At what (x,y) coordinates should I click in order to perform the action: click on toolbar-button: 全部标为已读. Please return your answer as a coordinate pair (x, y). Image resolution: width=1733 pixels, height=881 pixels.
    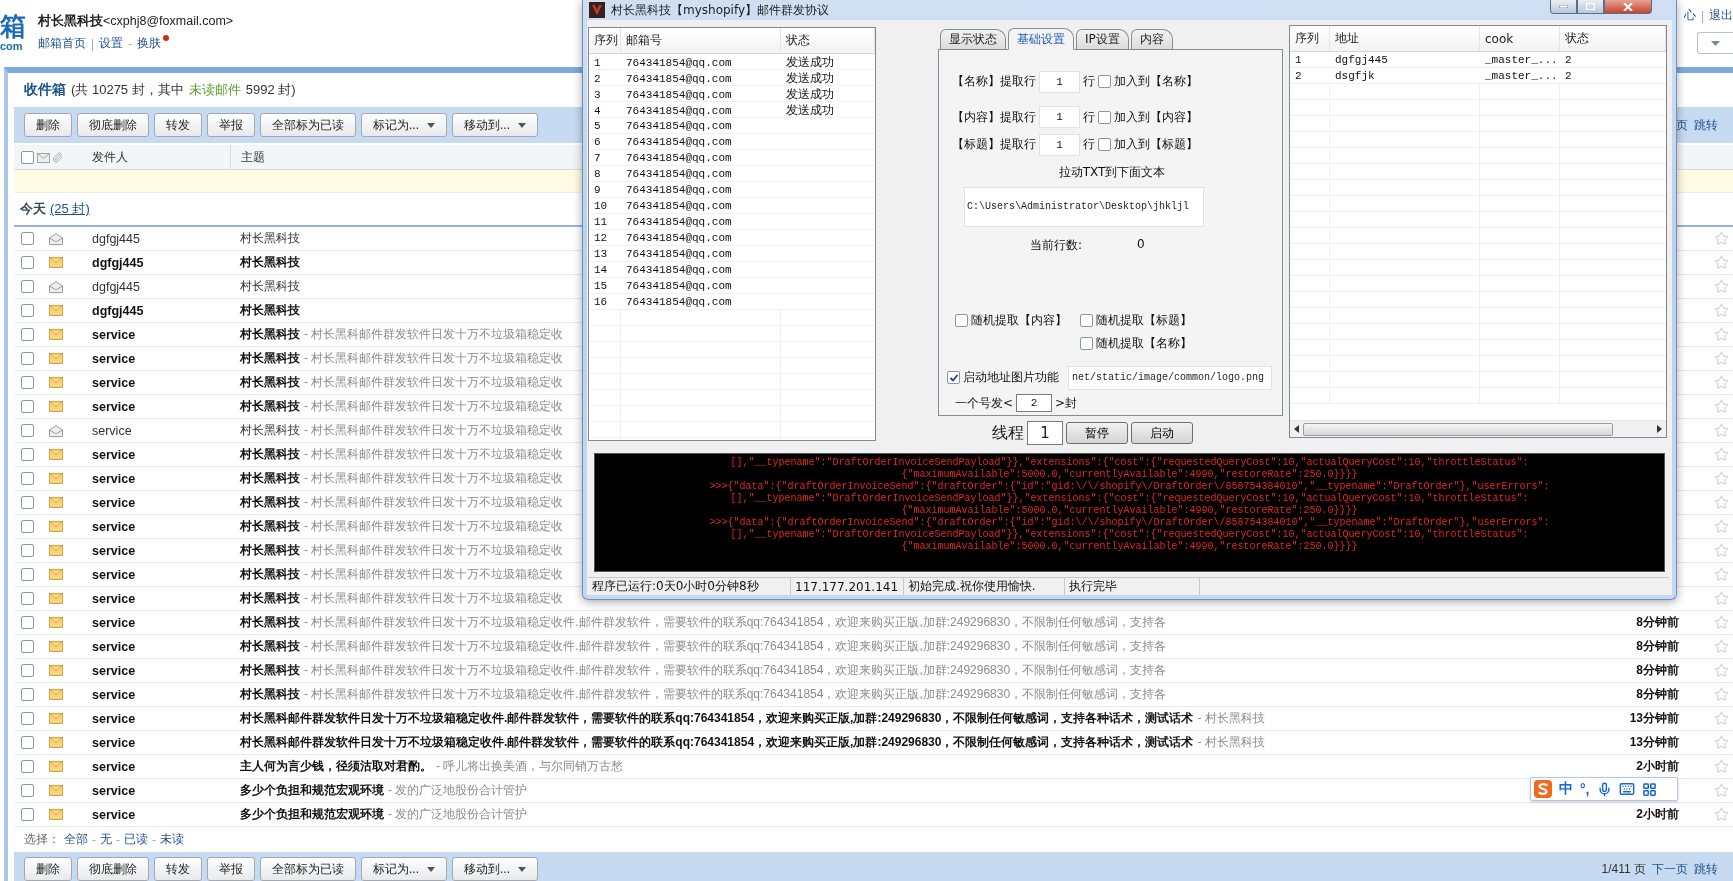
    Looking at the image, I should click on (308, 869).